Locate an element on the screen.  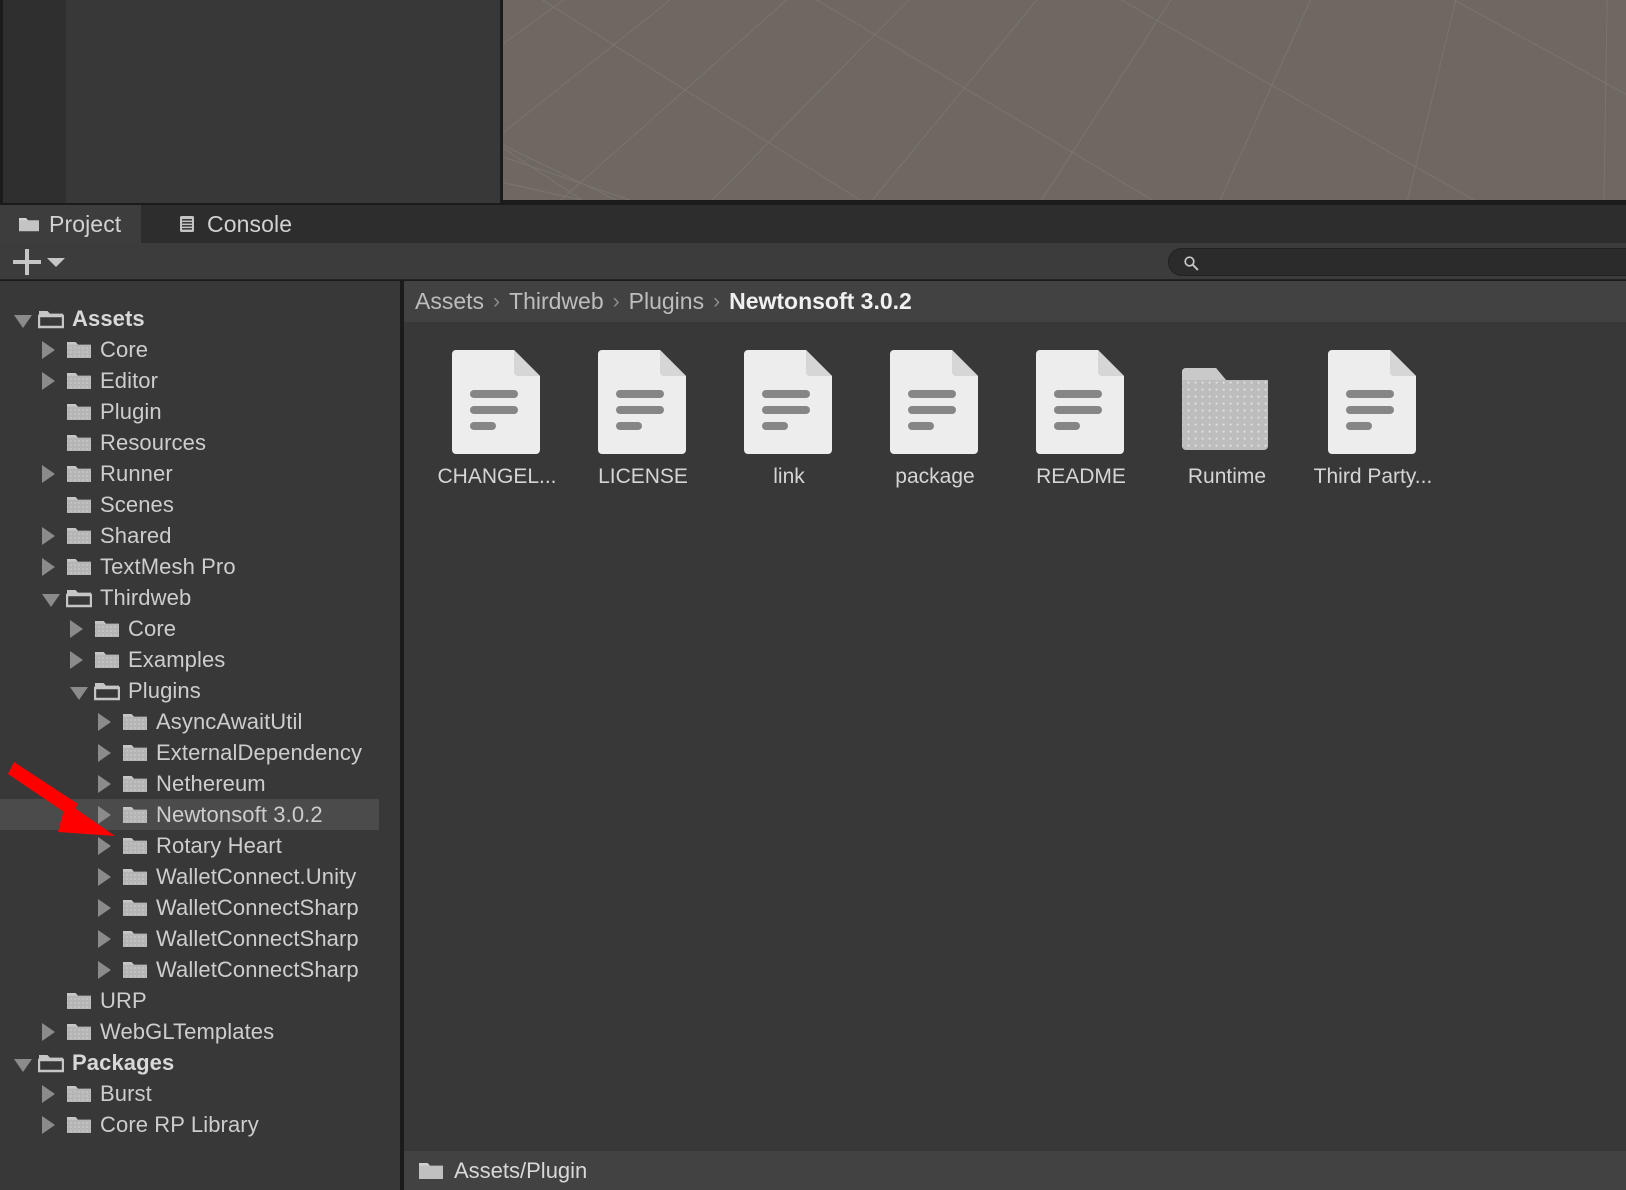
tree-item-shared: Shared is located at coordinates (189, 535).